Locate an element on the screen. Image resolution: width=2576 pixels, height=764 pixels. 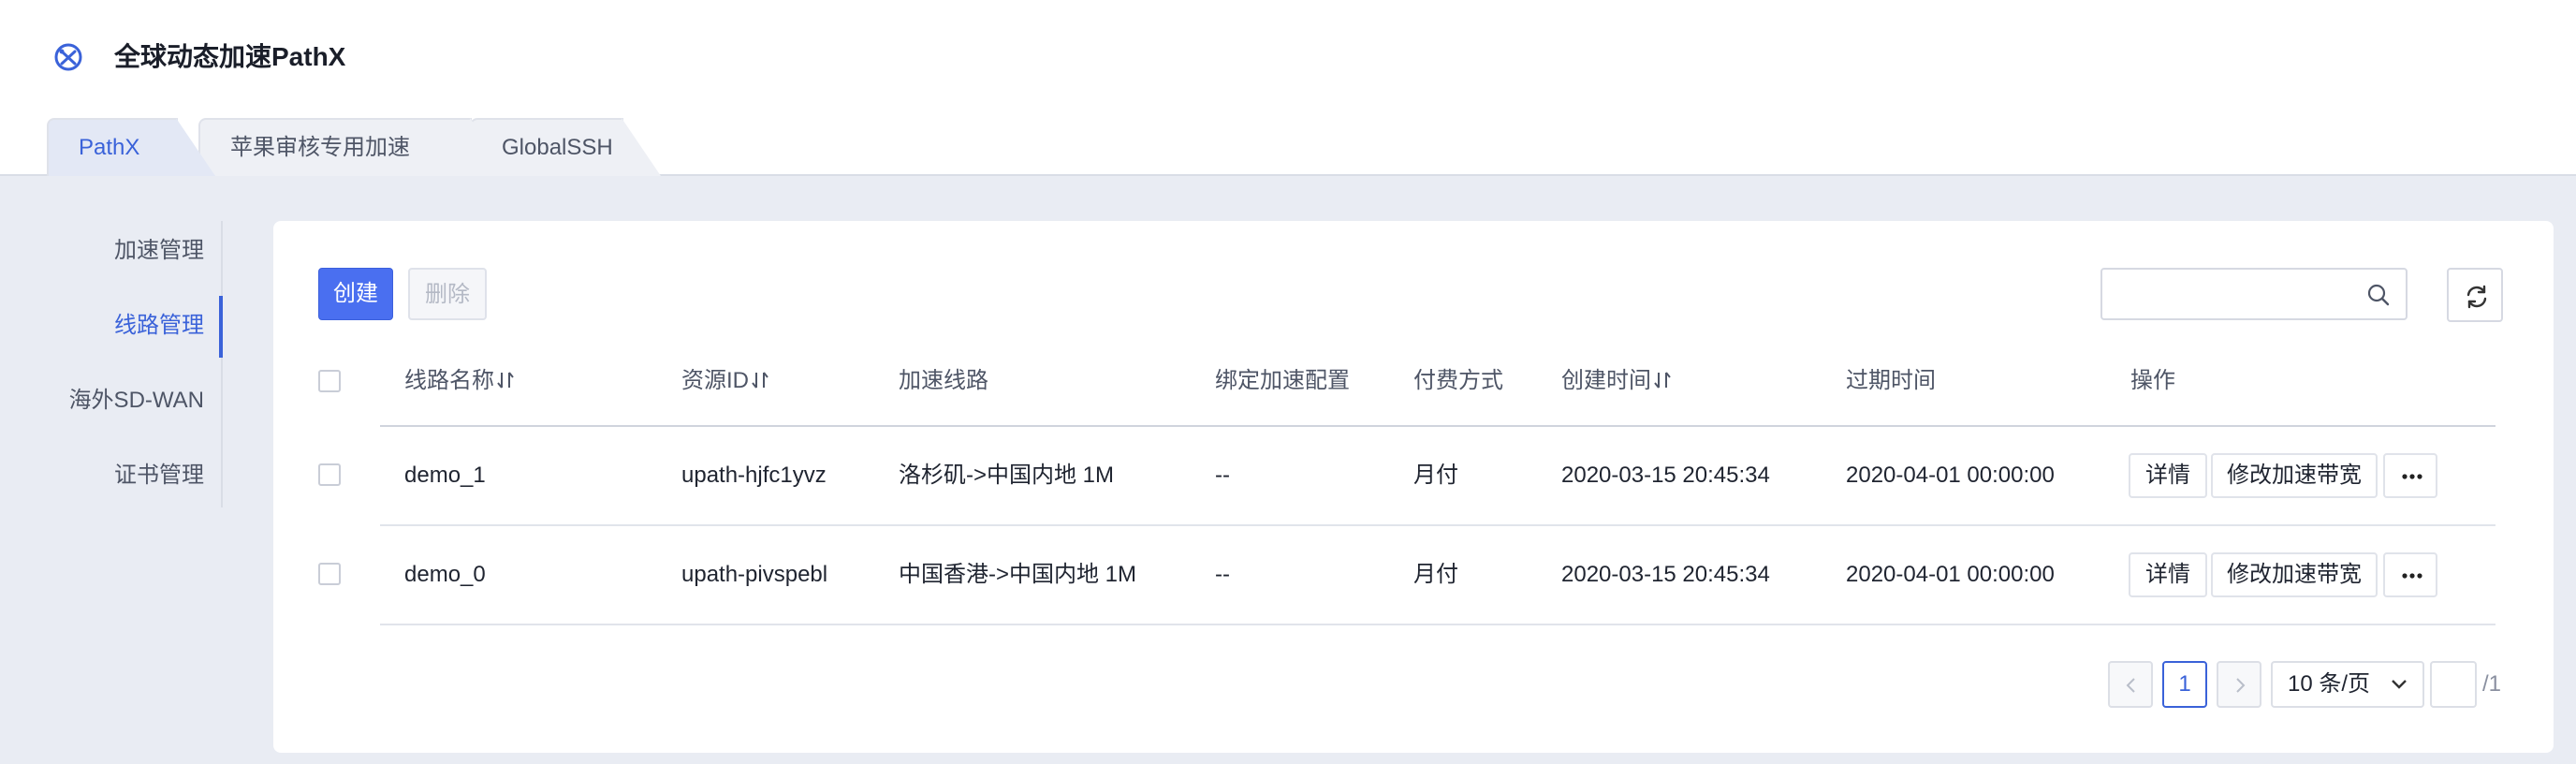
page-jump-input is located at coordinates (2453, 684).